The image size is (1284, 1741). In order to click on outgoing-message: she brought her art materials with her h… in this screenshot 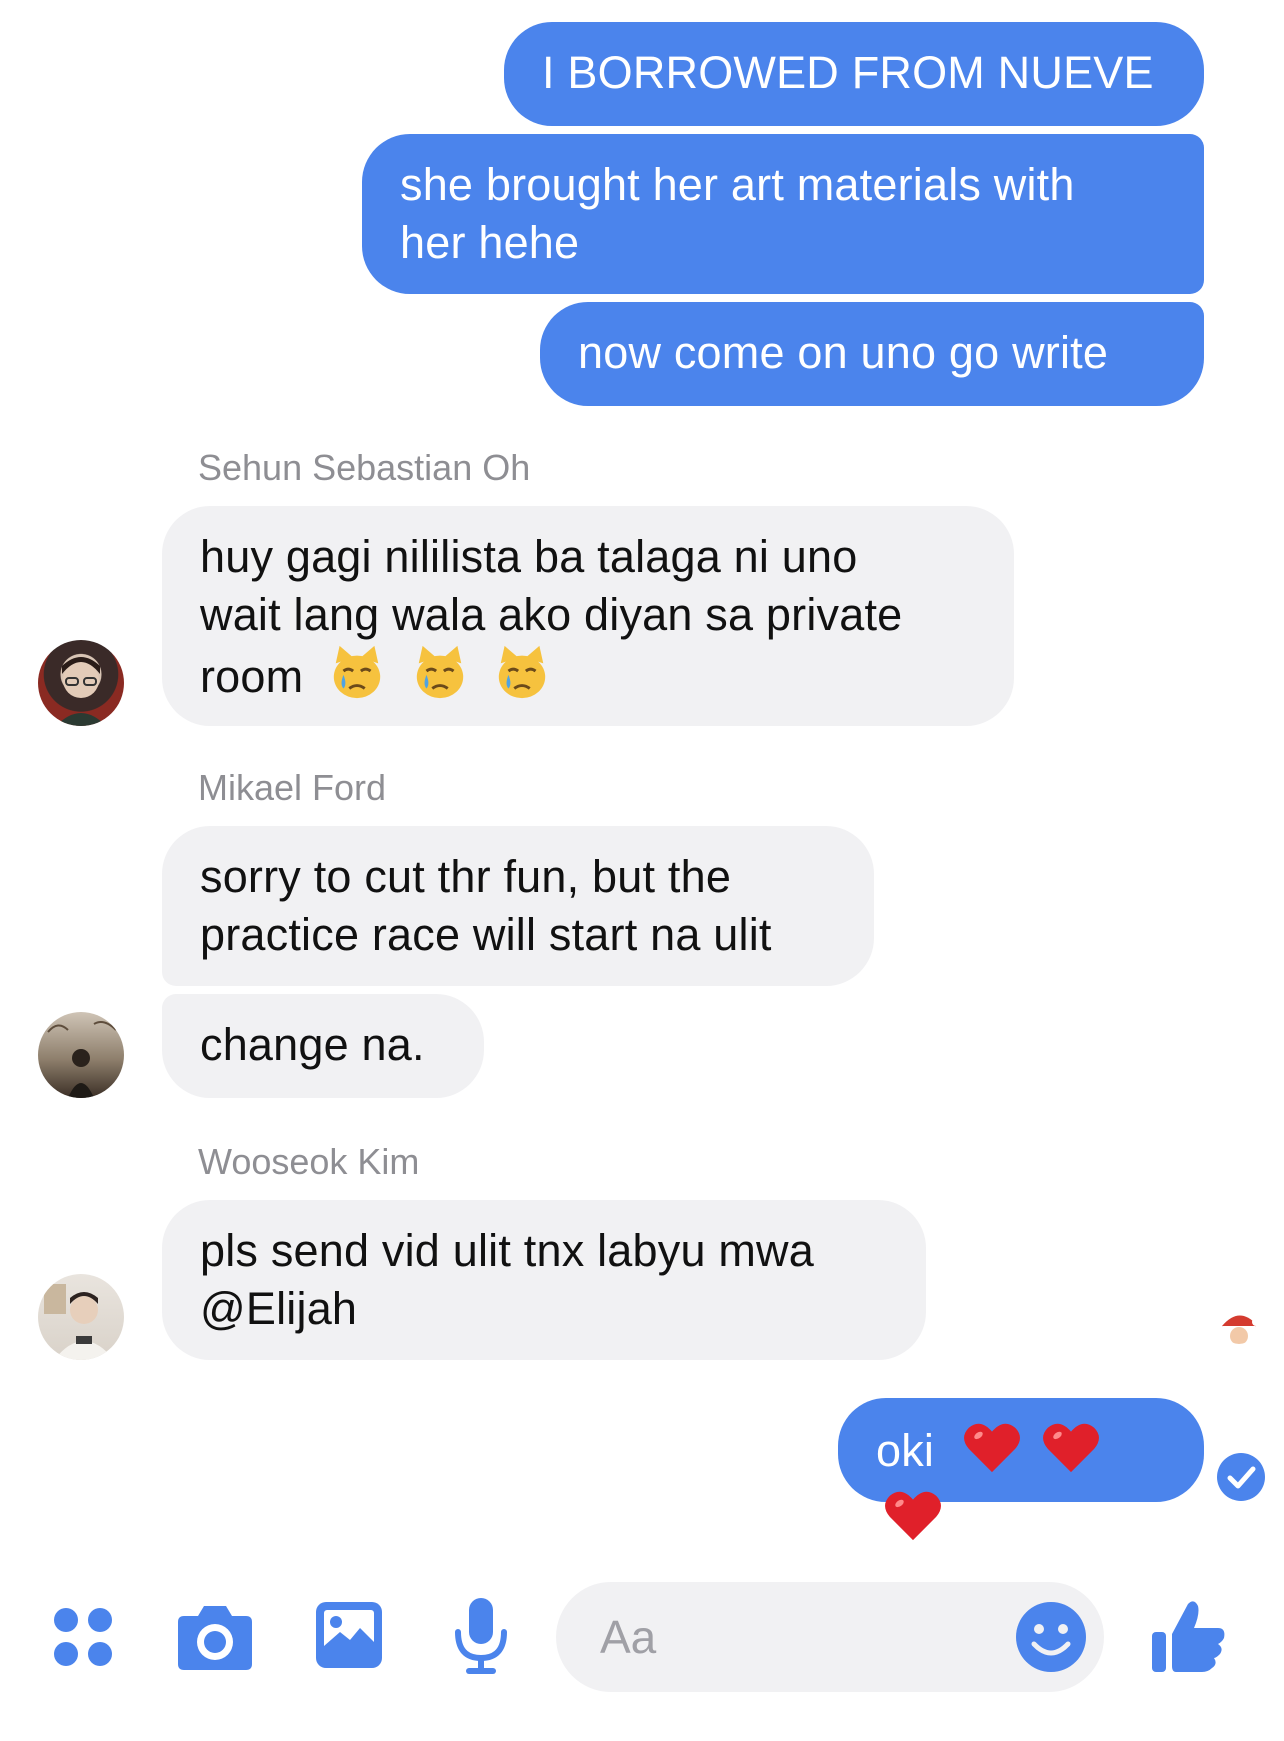, I will do `click(783, 214)`.